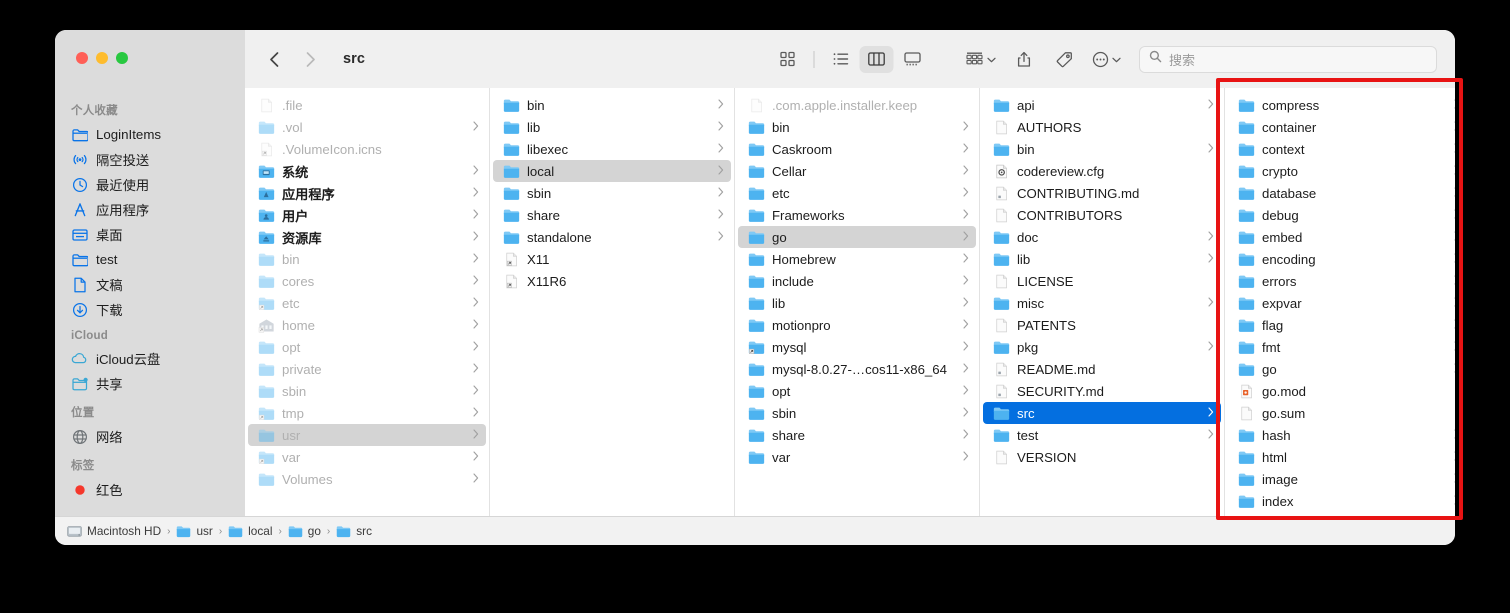 The image size is (1510, 613). Describe the element at coordinates (367, 325) in the screenshot. I see `file-row: home` at that location.